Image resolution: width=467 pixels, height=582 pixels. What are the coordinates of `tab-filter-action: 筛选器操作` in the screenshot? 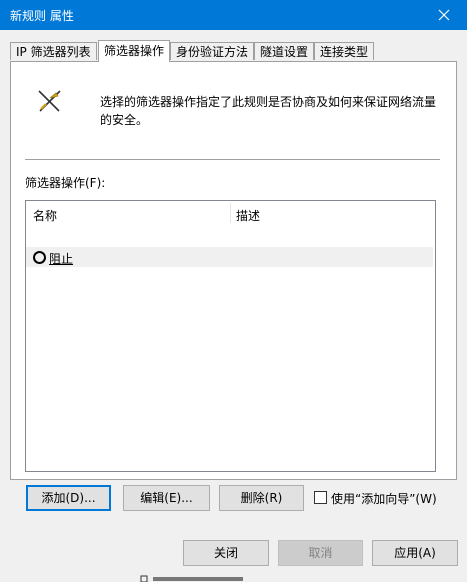 It's located at (134, 51).